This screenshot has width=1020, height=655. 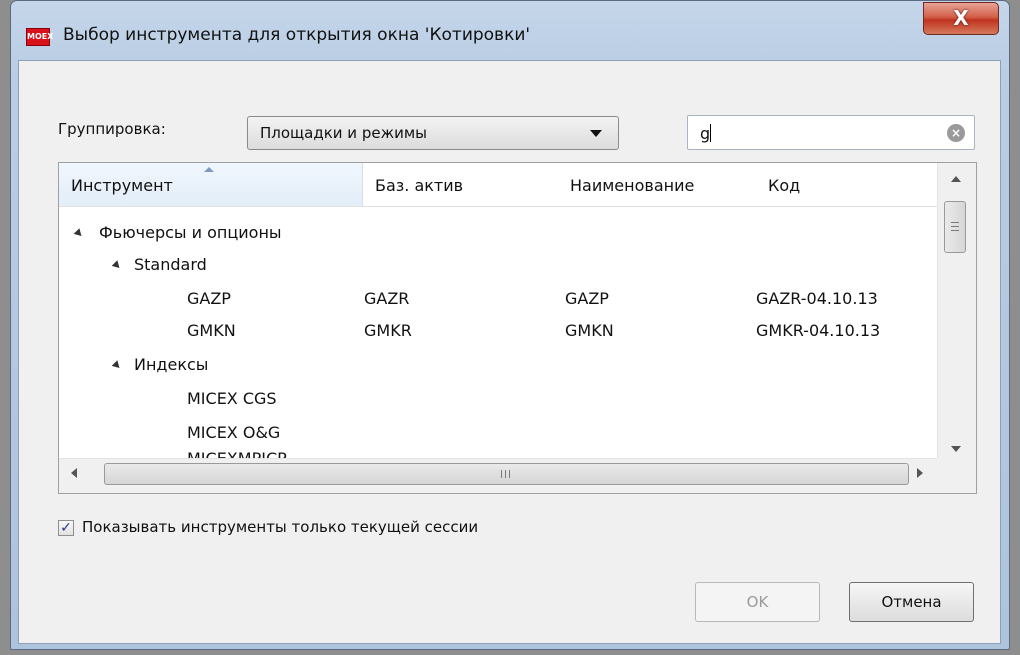 I want to click on scroll-down-icon, so click(x=956, y=449).